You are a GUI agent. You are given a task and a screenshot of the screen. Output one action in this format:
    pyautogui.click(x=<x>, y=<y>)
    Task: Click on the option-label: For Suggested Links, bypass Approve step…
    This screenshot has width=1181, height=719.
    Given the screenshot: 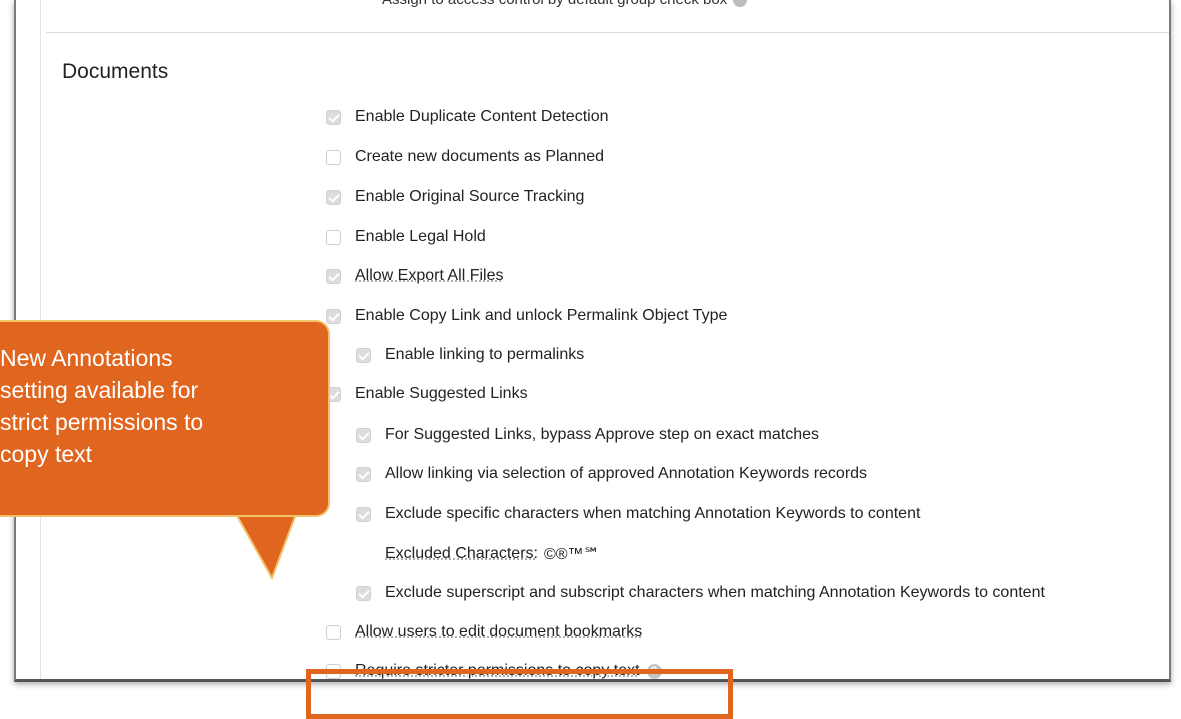 What is the action you would take?
    pyautogui.click(x=602, y=434)
    